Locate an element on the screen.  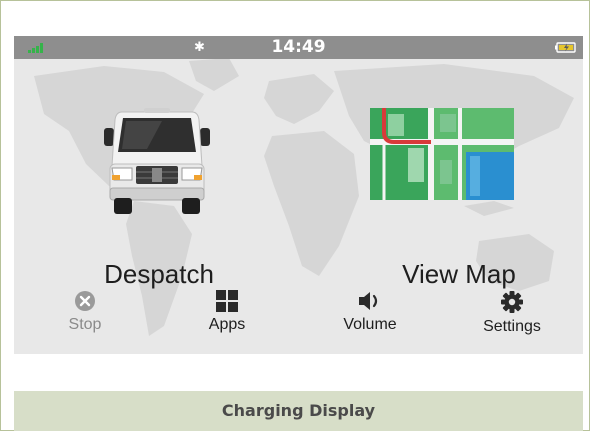
apps-button: Apps is located at coordinates (227, 320).